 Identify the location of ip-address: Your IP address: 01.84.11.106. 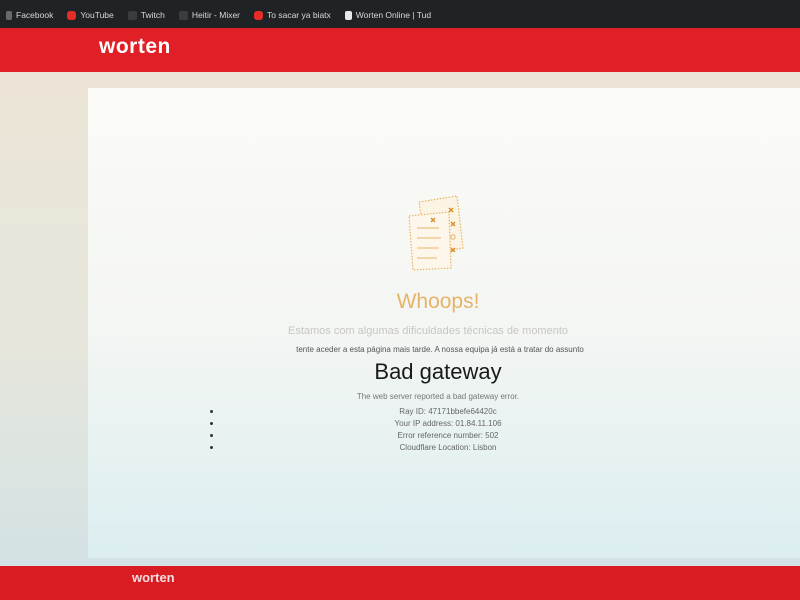
(448, 423).